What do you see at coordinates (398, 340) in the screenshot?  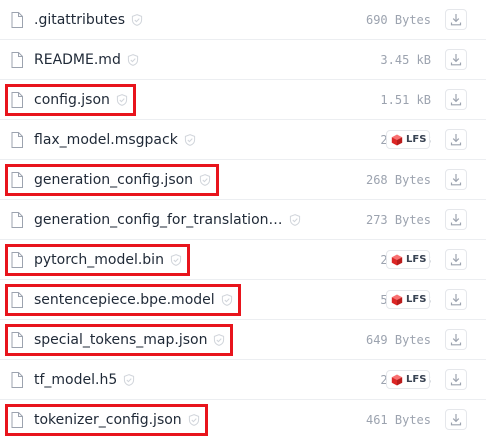 I see `file-size: 649 Bytes` at bounding box center [398, 340].